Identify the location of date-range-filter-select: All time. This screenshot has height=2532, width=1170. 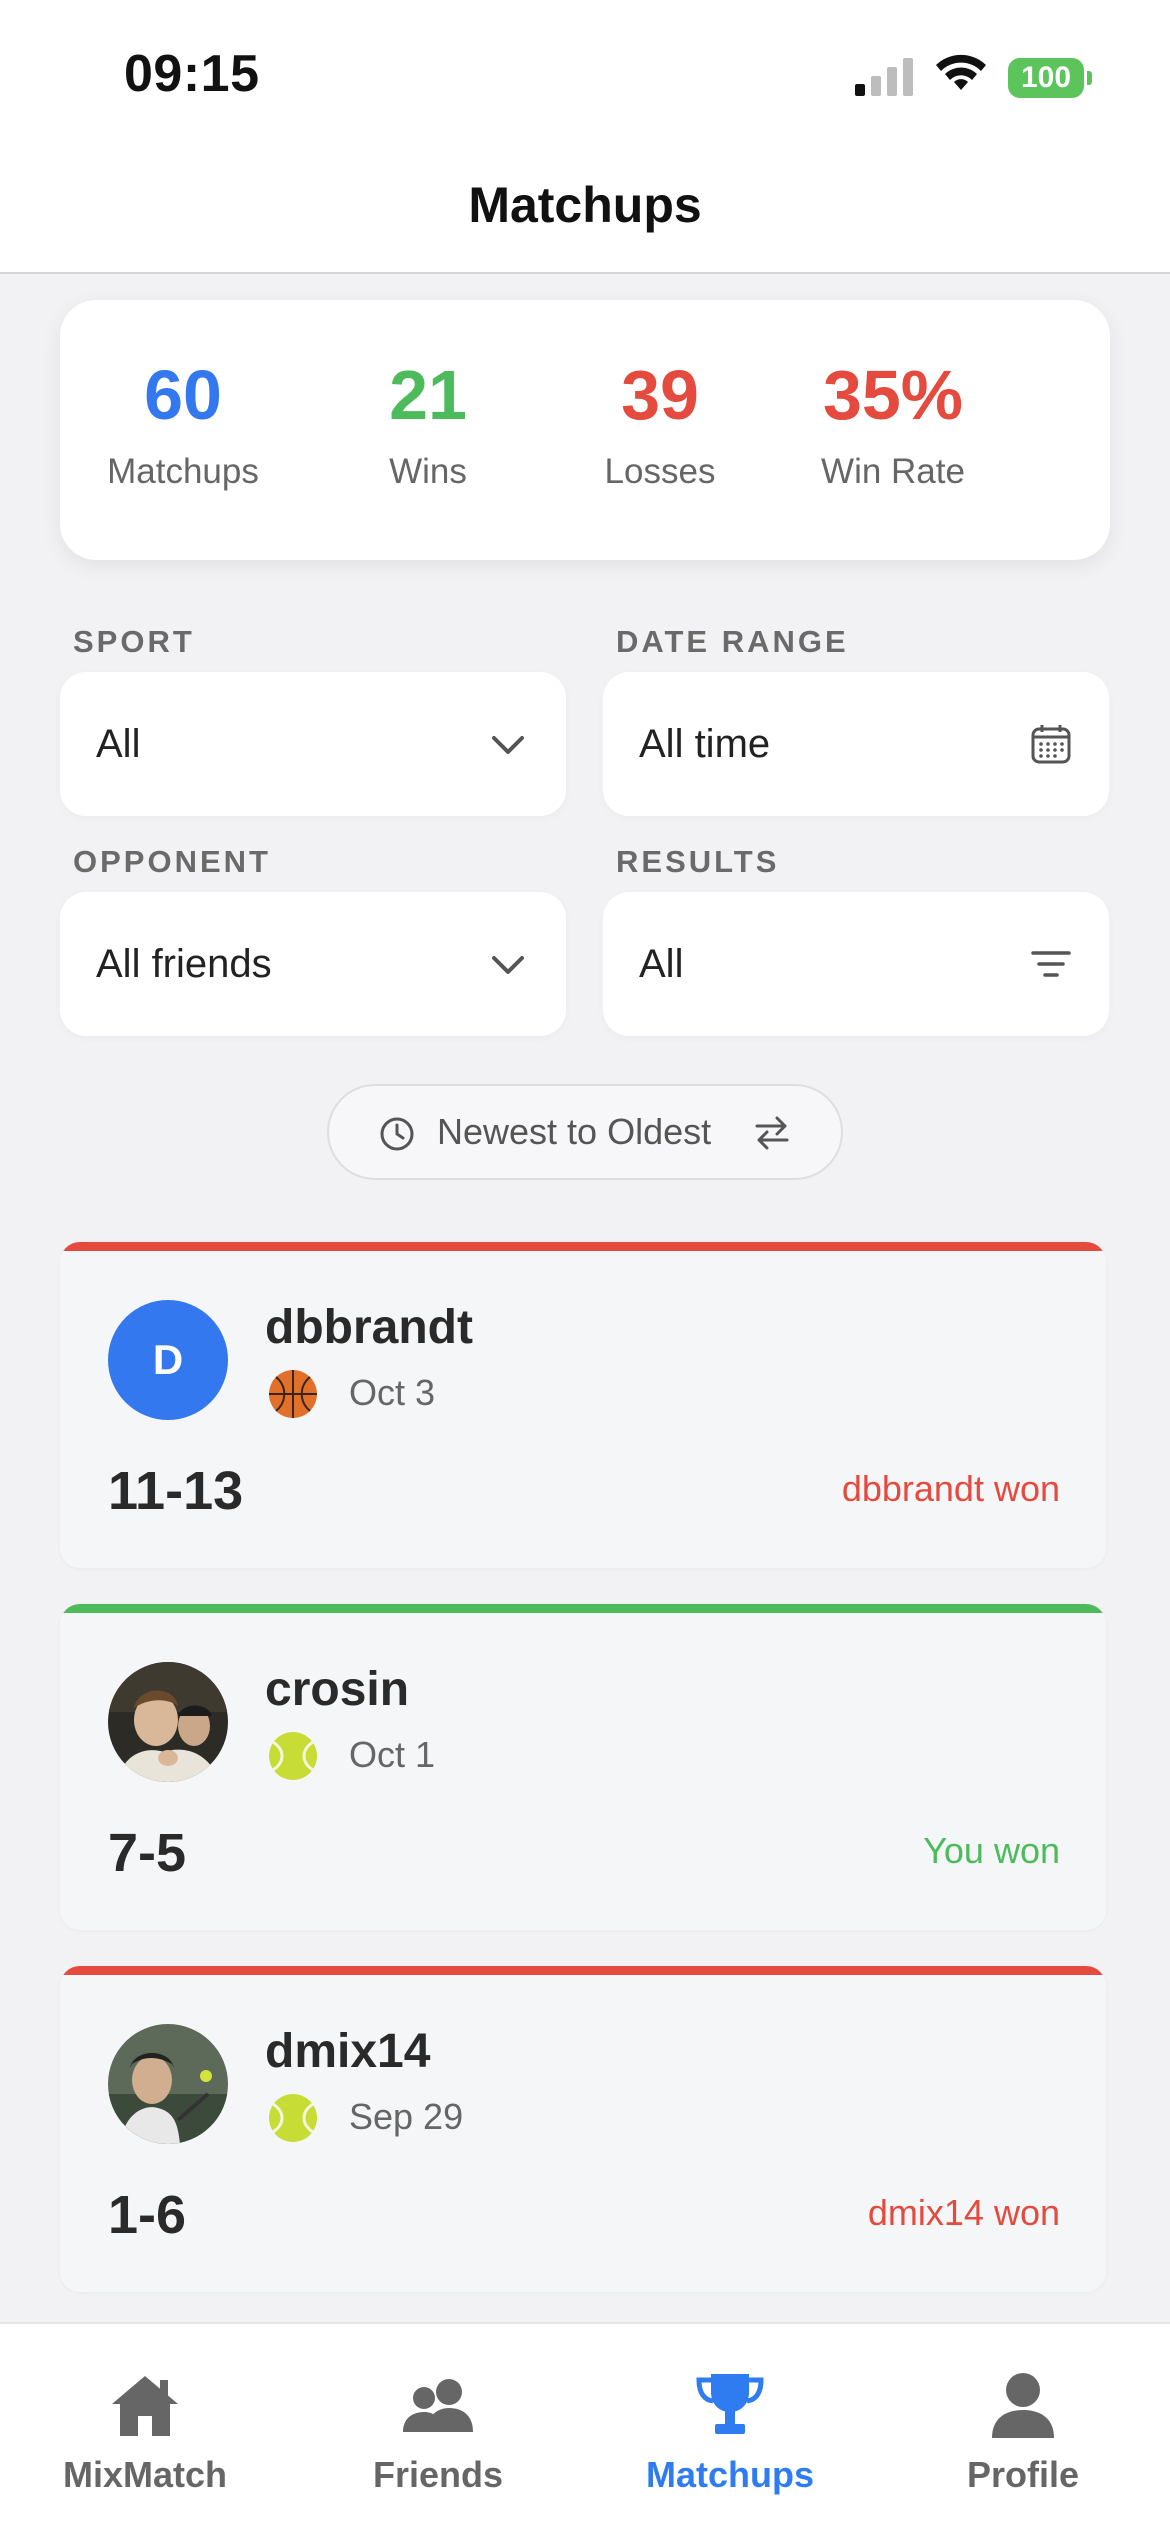
(856, 744).